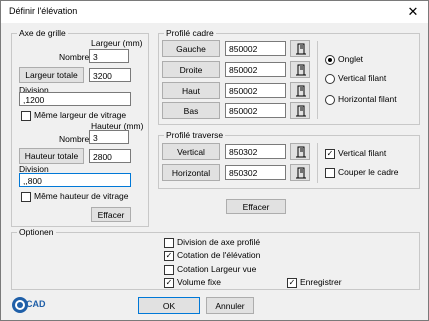 This screenshot has height=321, width=429. I want to click on horizontal-traverse-pick-button, so click(300, 172).